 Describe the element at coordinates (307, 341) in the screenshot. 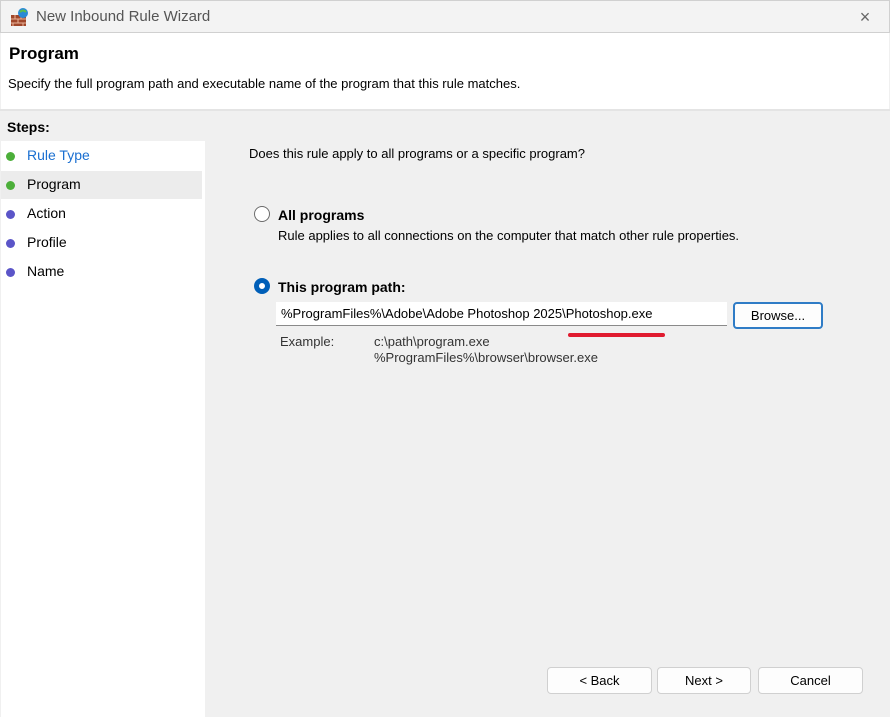

I see `example-label: Example:` at that location.